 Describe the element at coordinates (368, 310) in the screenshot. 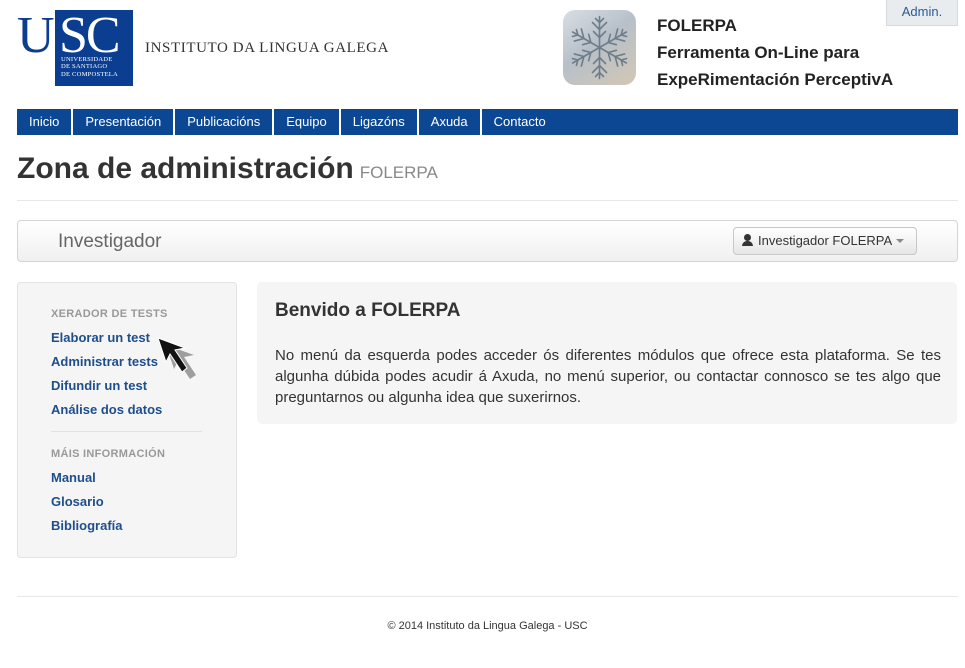

I see `welcome-title: Benvido a FOLERPA` at that location.